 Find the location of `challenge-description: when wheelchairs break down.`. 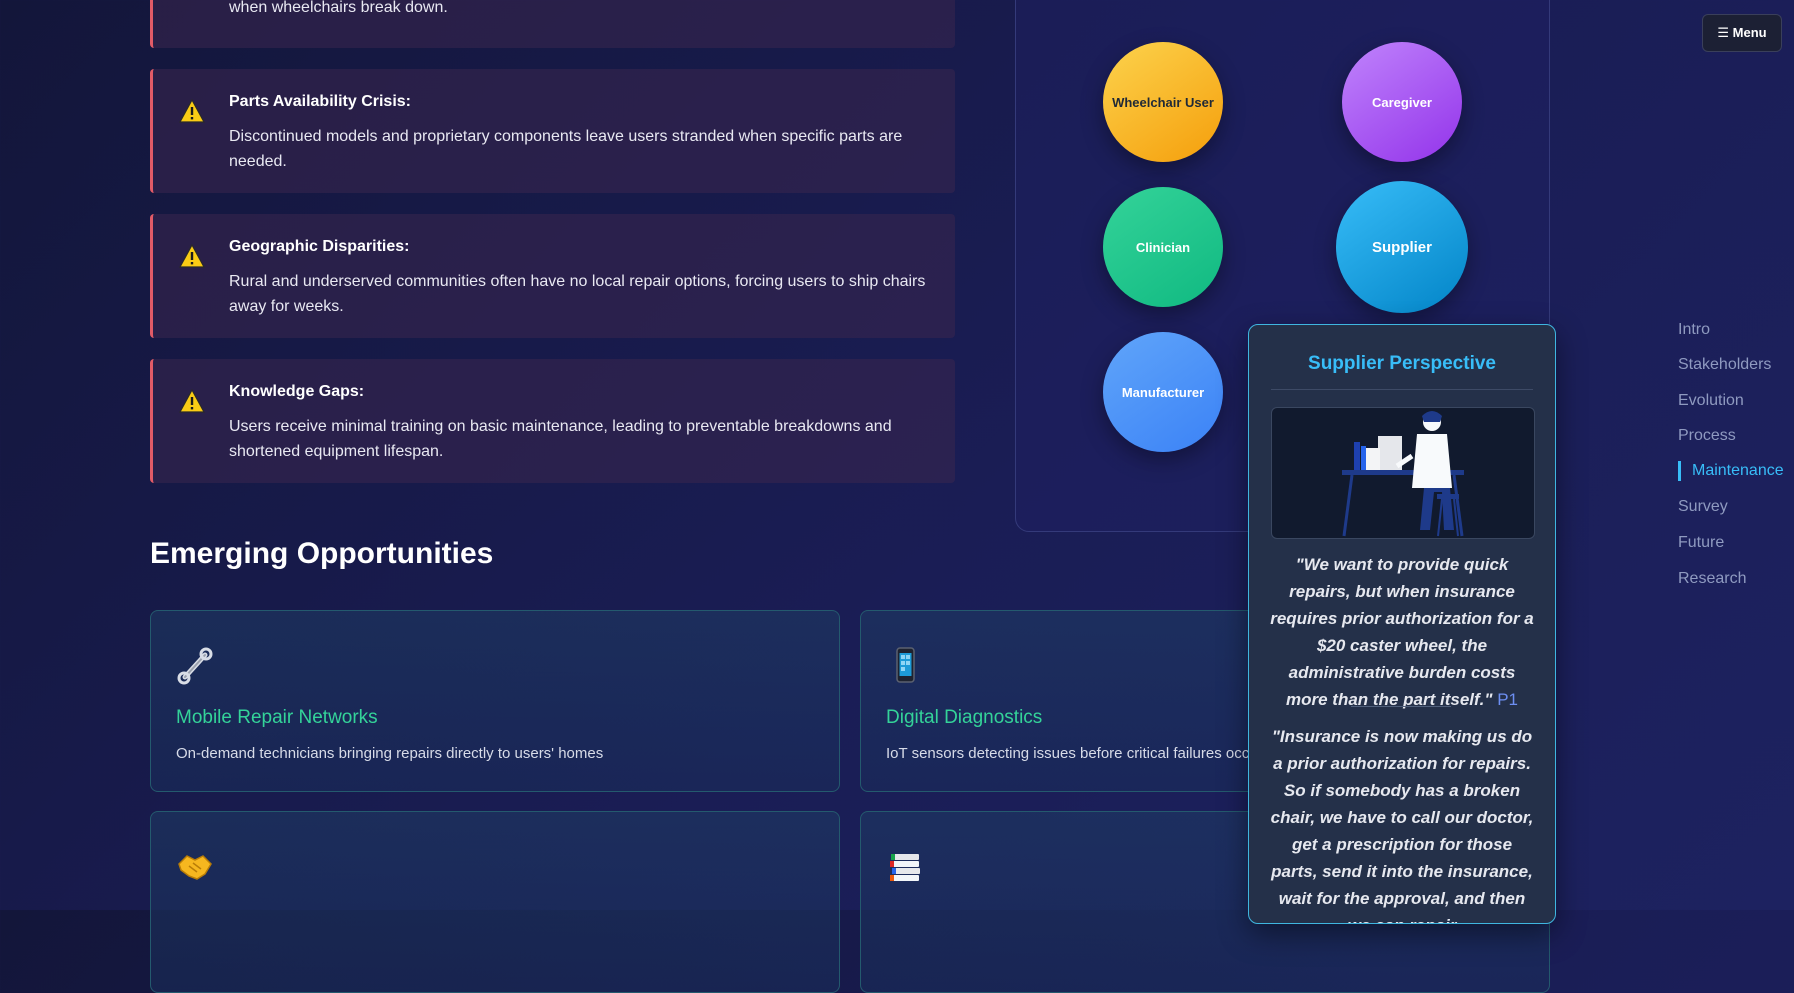

challenge-description: when wheelchairs break down. is located at coordinates (338, 8).